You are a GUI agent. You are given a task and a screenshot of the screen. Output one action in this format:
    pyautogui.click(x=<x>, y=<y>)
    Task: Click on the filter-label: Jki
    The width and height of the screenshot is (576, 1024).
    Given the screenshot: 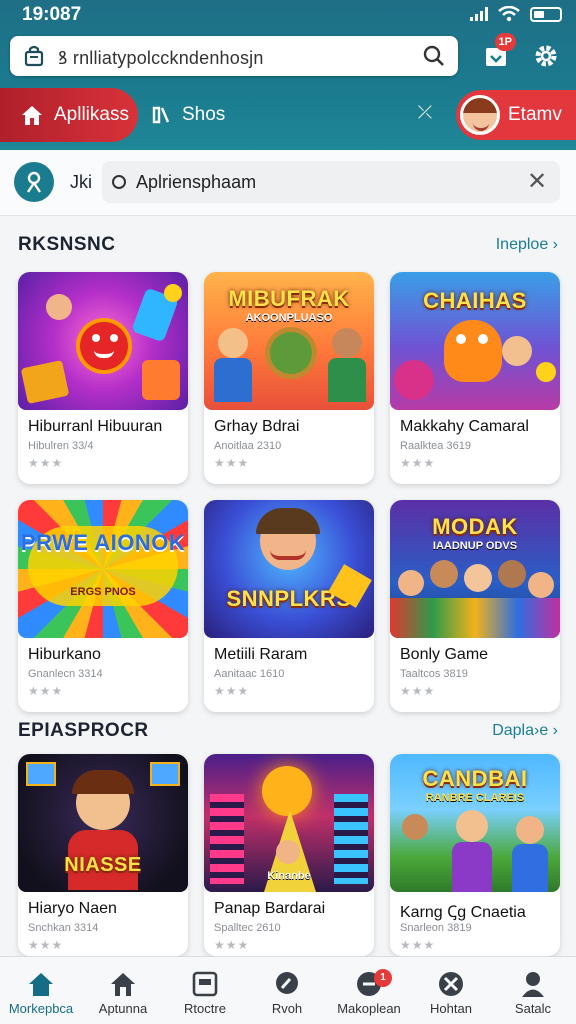 What is the action you would take?
    pyautogui.click(x=81, y=182)
    